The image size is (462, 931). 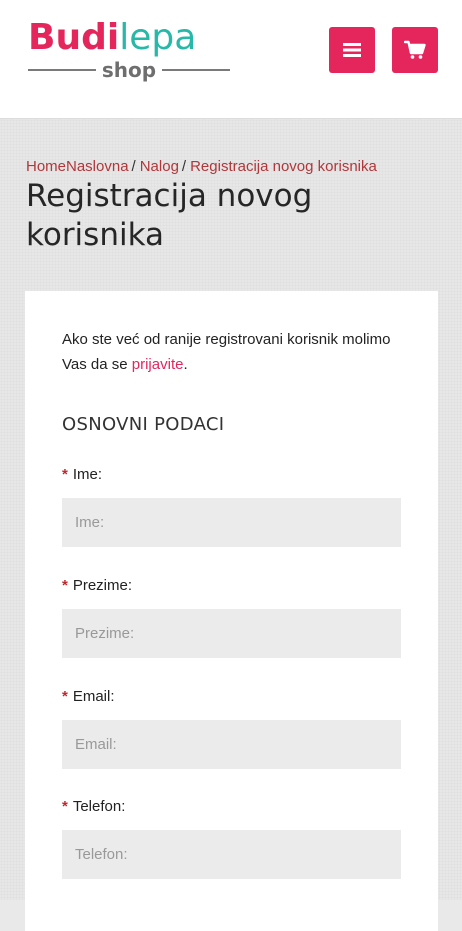 I want to click on email-label: * Email:, so click(x=88, y=697).